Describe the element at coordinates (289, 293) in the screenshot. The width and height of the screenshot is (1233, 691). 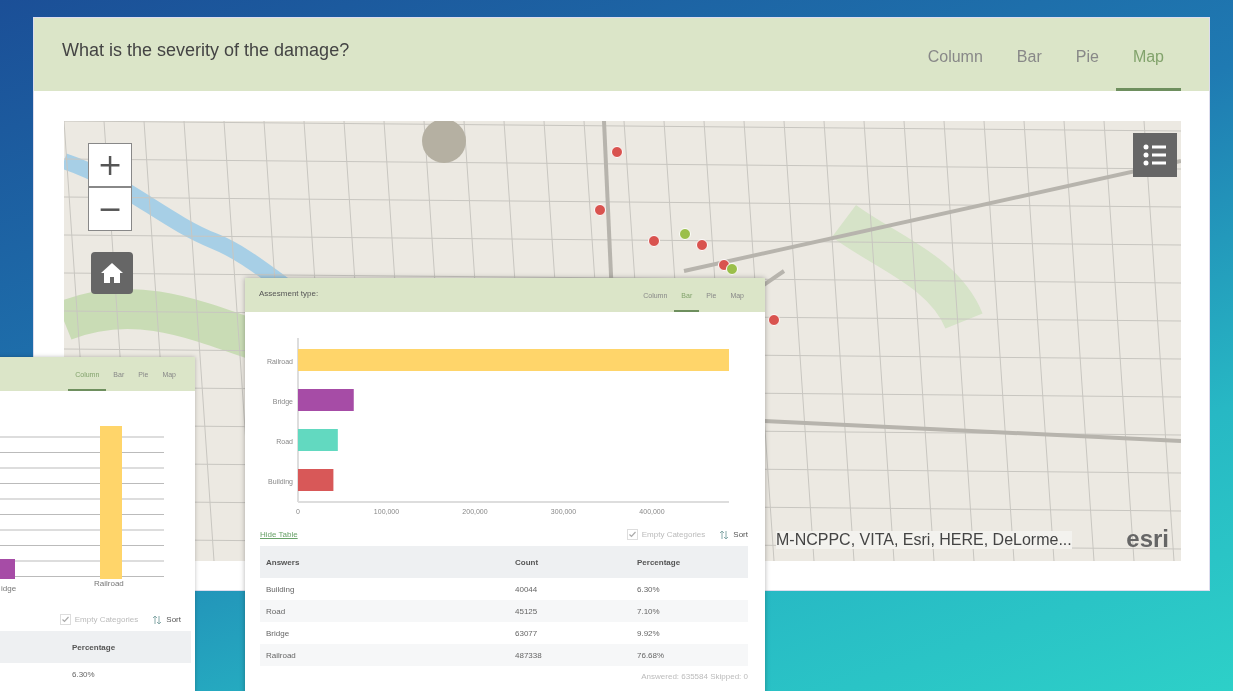
I see `question-title: Assesment type:` at that location.